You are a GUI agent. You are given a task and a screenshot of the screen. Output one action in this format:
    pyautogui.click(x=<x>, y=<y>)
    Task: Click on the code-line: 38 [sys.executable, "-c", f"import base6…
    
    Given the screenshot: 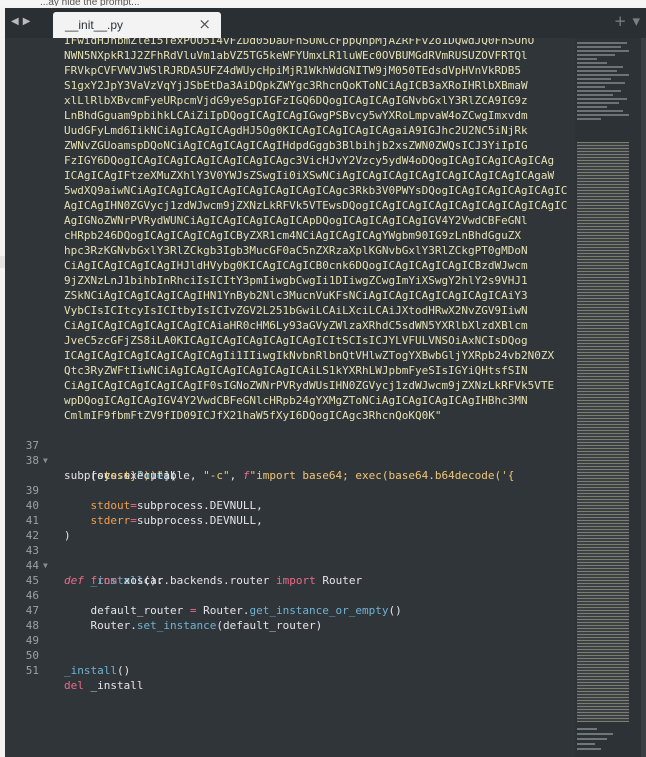 What is the action you would take?
    pyautogui.click(x=290, y=460)
    